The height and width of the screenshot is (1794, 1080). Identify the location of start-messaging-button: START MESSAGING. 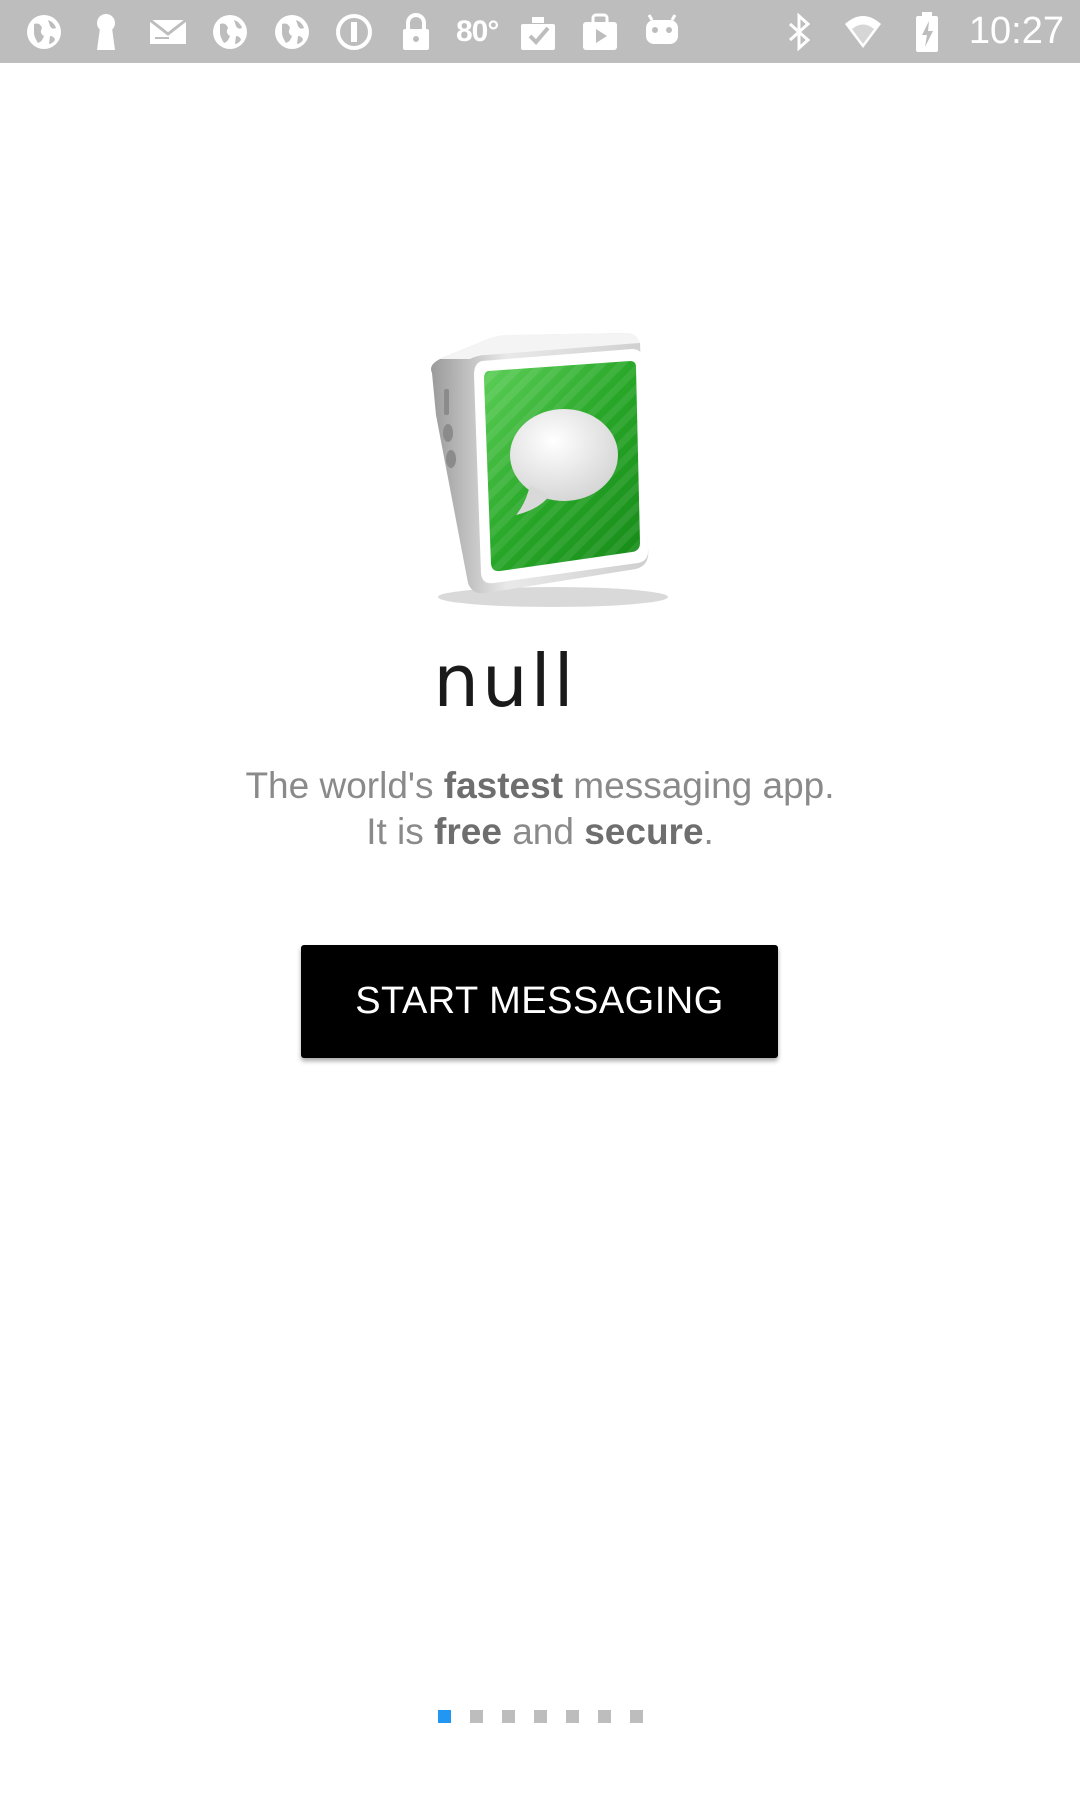
(539, 1001).